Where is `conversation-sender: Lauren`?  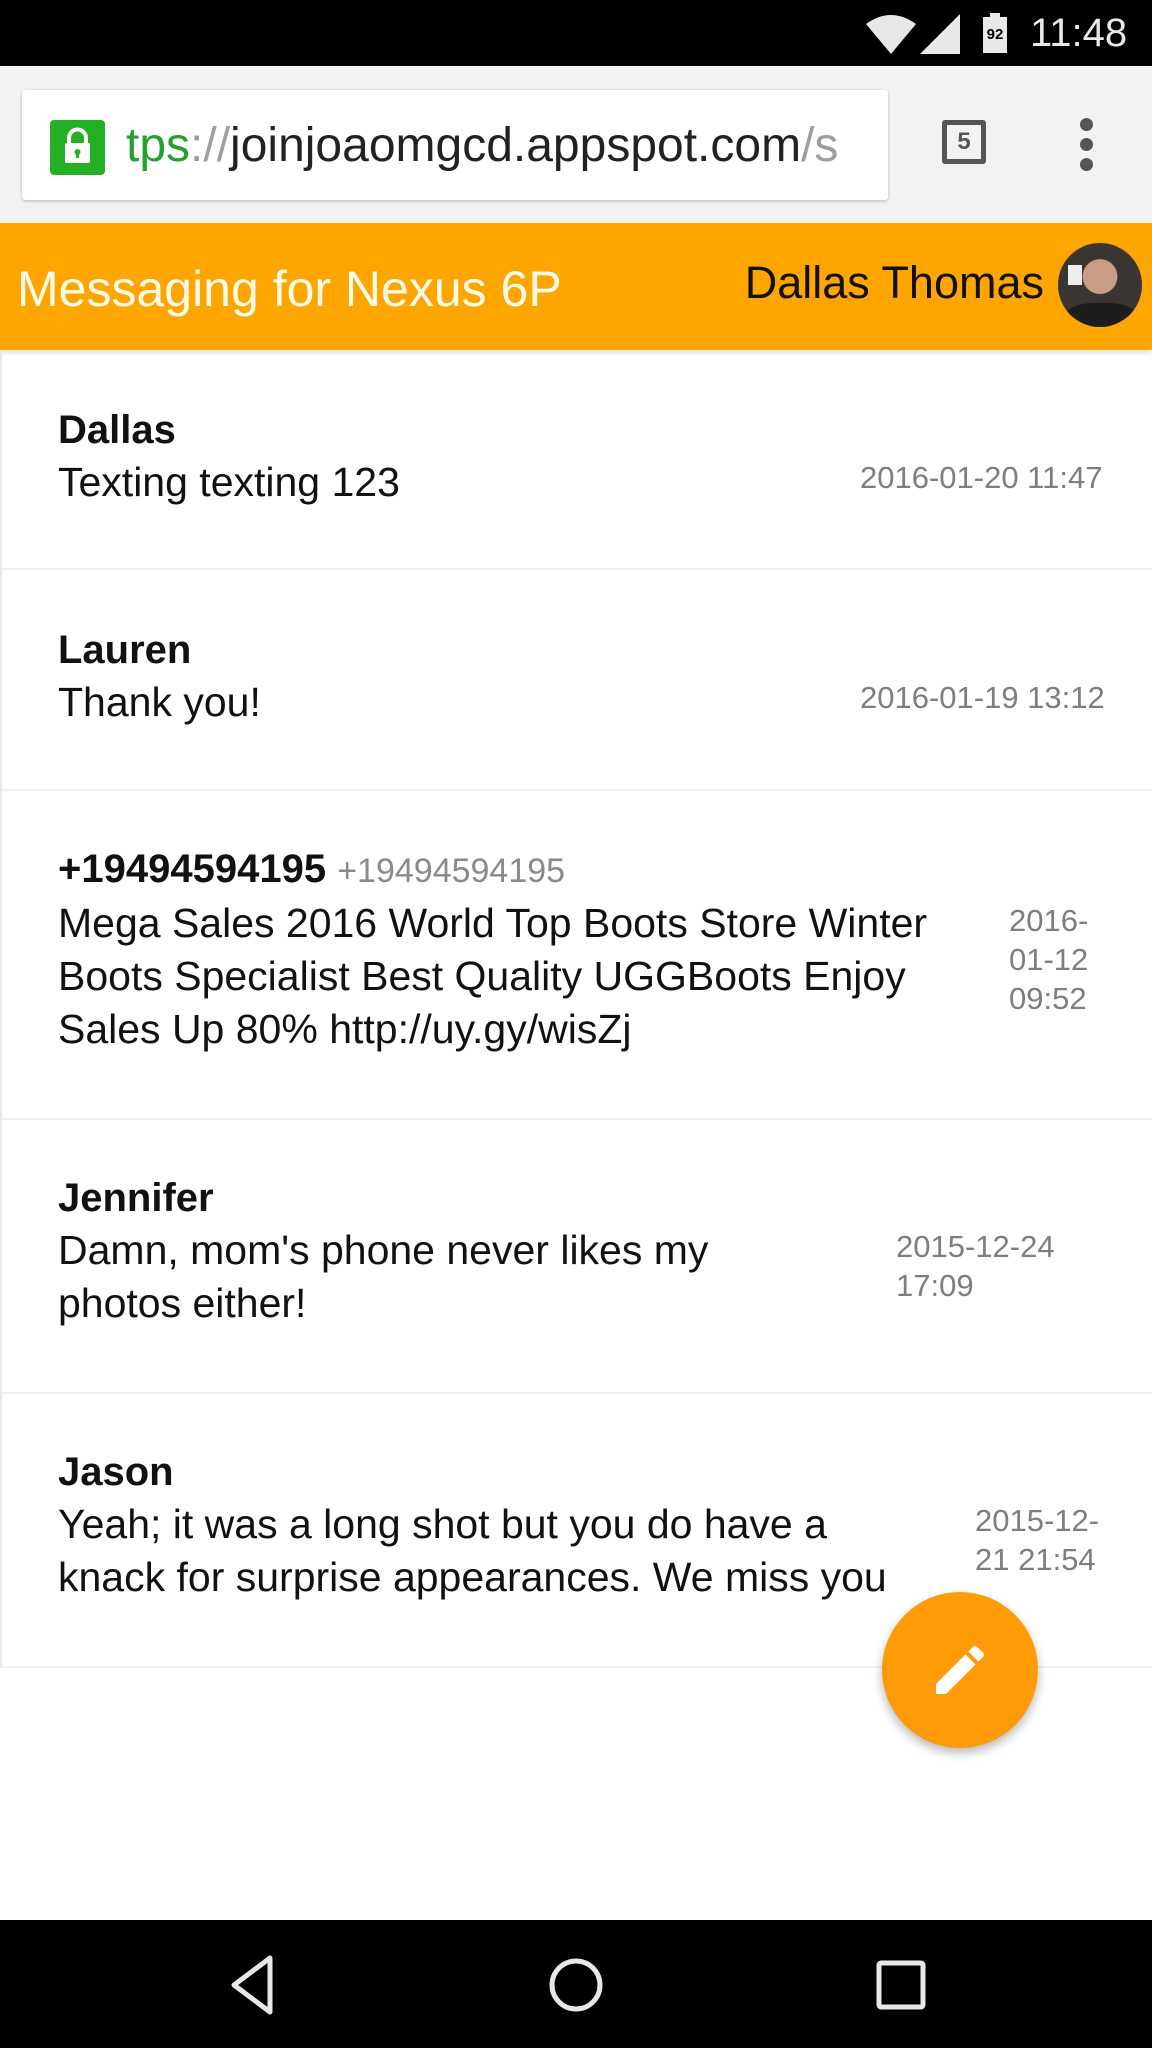
conversation-sender: Lauren is located at coordinates (125, 650).